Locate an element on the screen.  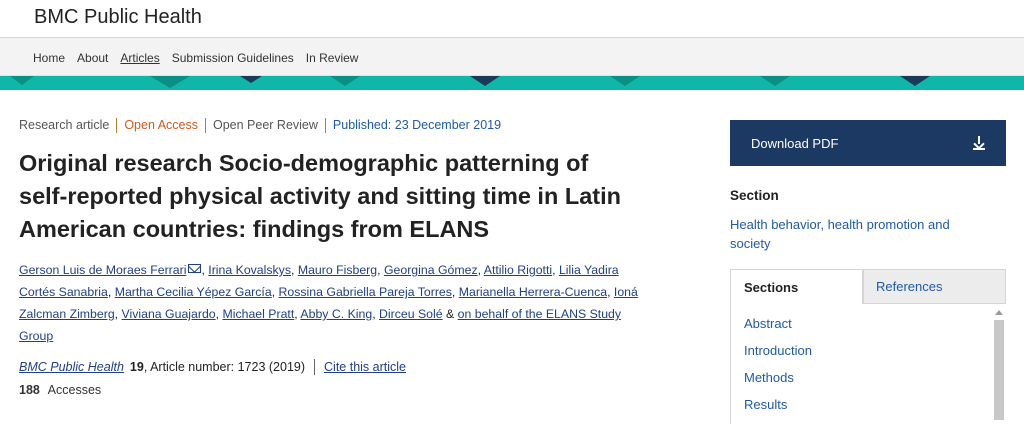
author-link: Irina Kovalskys is located at coordinates (249, 270).